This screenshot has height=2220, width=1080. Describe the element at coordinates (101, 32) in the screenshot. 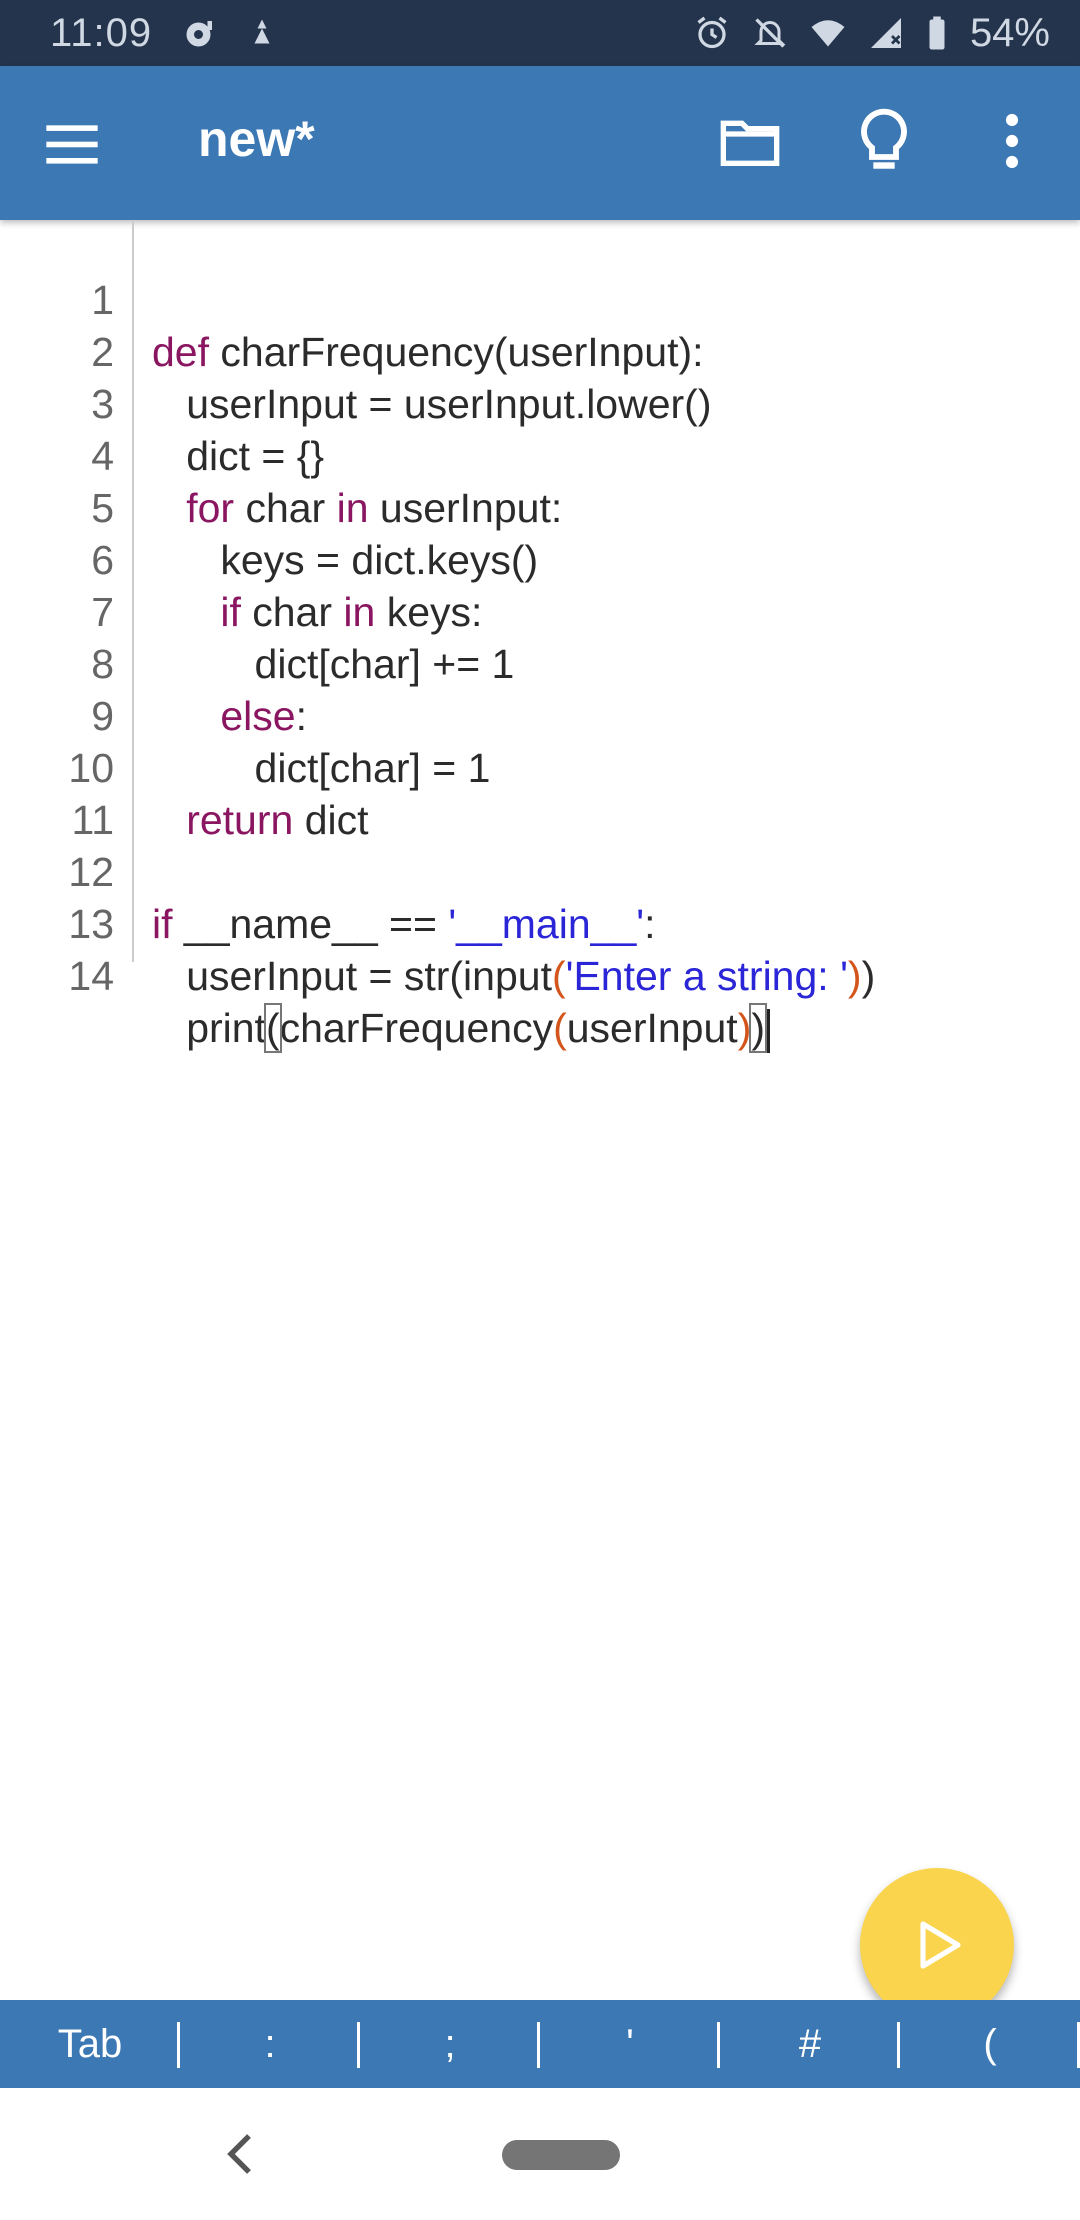

I see `status-time: 11:09` at that location.